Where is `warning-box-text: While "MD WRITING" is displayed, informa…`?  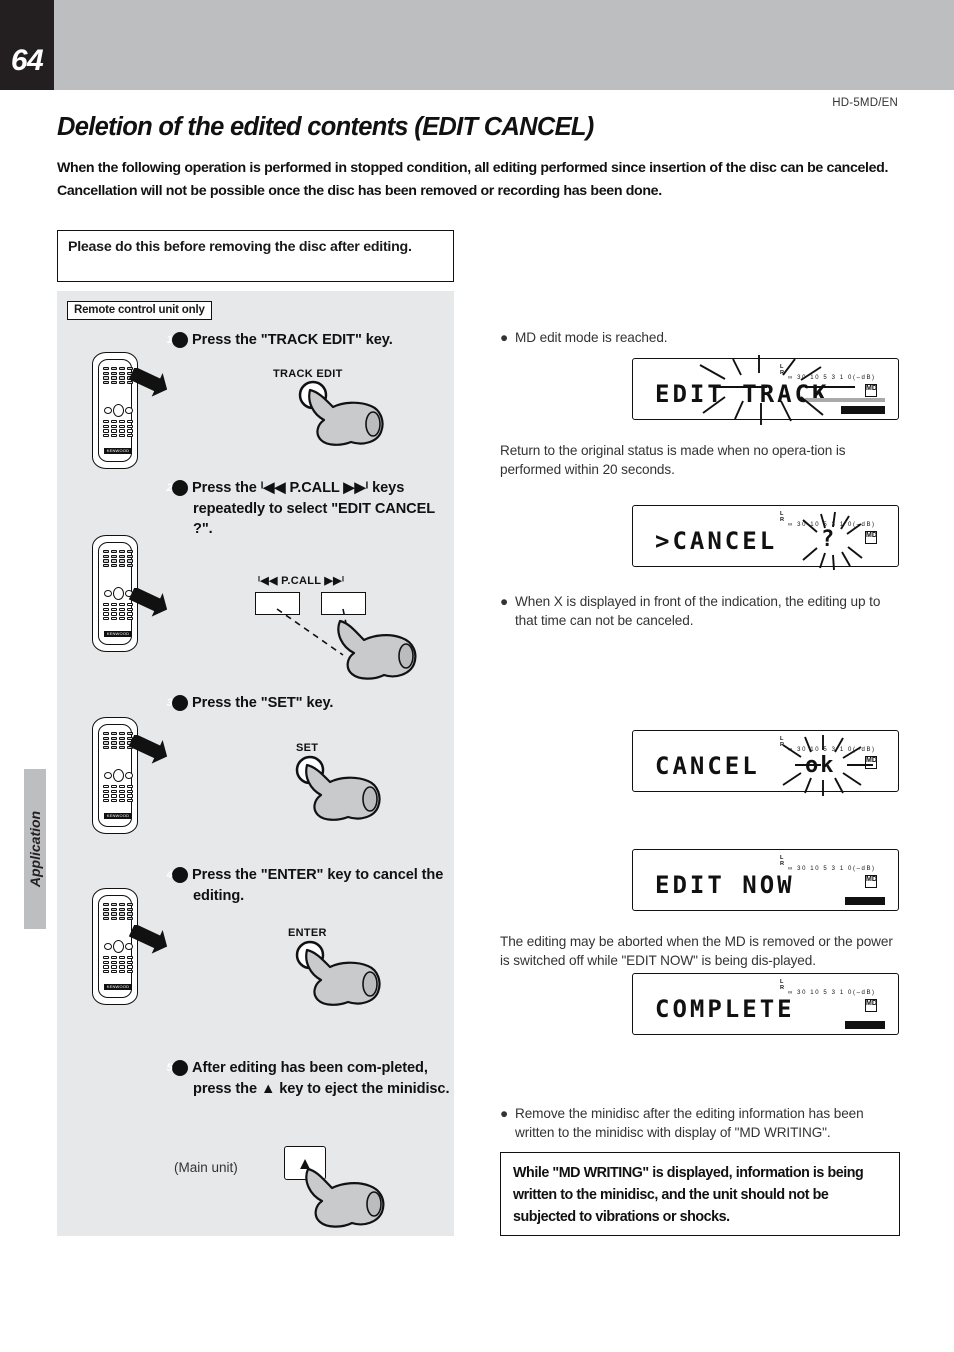 warning-box-text: While "MD WRITING" is displayed, informa… is located at coordinates (688, 1195).